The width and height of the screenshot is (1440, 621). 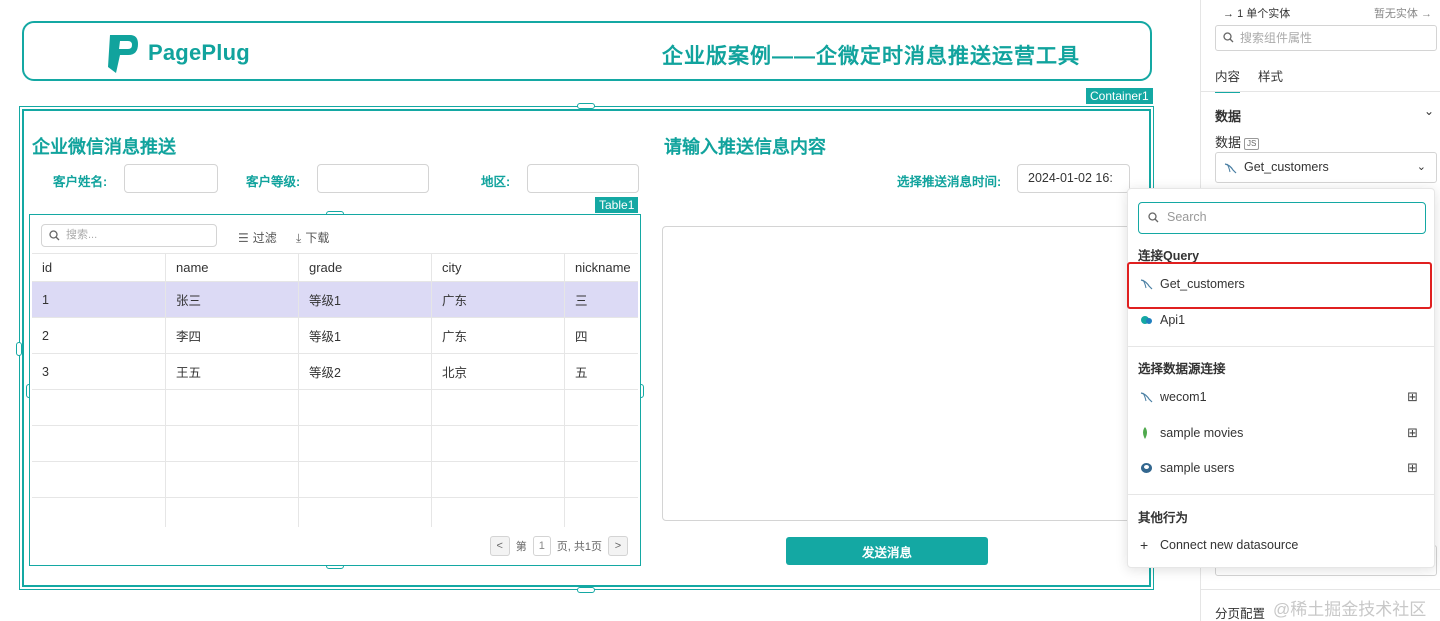 What do you see at coordinates (887, 551) in the screenshot?
I see `send-message-button: 发送消息` at bounding box center [887, 551].